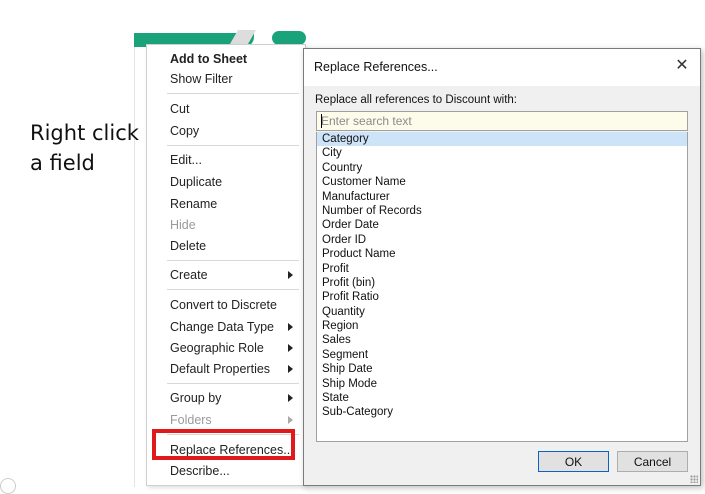 The width and height of the screenshot is (705, 494). I want to click on menu-item-cut: Cut, so click(226, 109).